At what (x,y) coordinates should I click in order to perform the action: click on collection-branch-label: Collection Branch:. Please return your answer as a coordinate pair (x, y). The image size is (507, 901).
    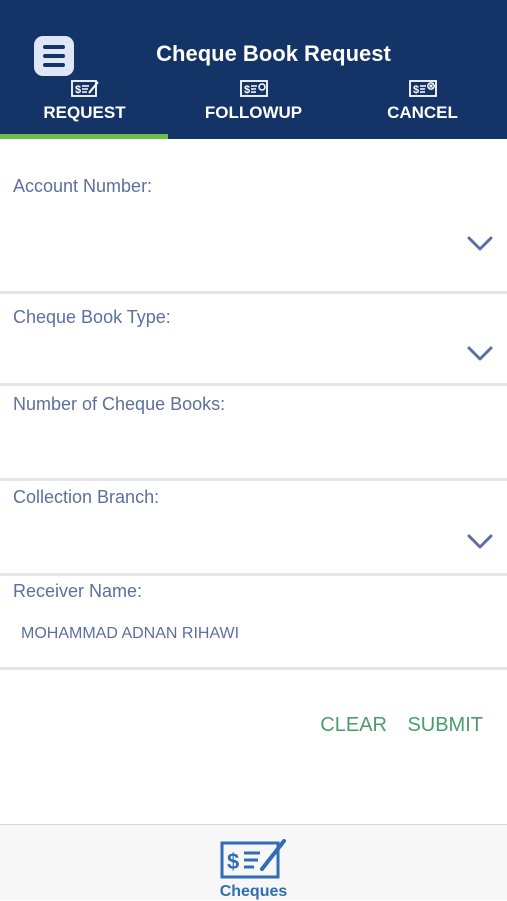
    Looking at the image, I should click on (86, 497).